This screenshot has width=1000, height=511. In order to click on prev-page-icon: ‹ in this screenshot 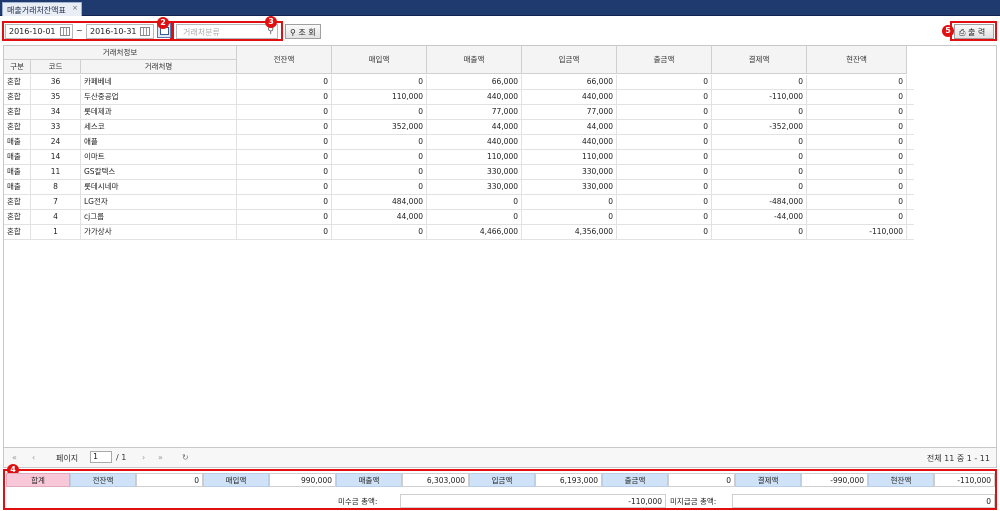, I will do `click(33, 457)`.